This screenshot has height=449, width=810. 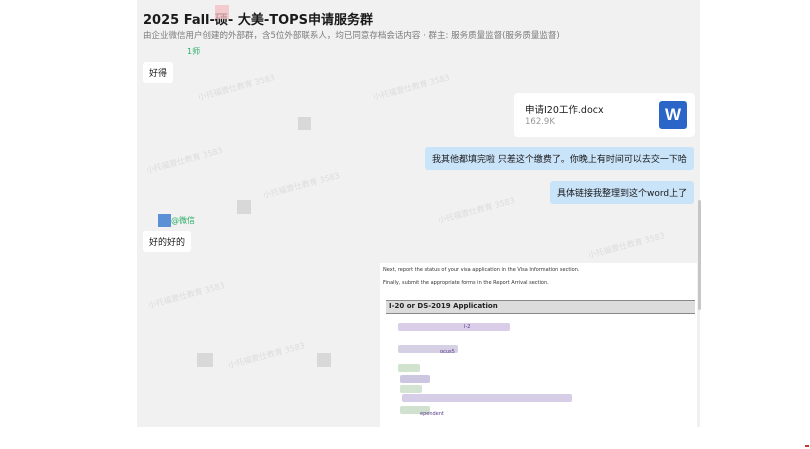 What do you see at coordinates (258, 18) in the screenshot?
I see `group-title: 2025 Fall-硕- 大美-TOPS申请服务群` at bounding box center [258, 18].